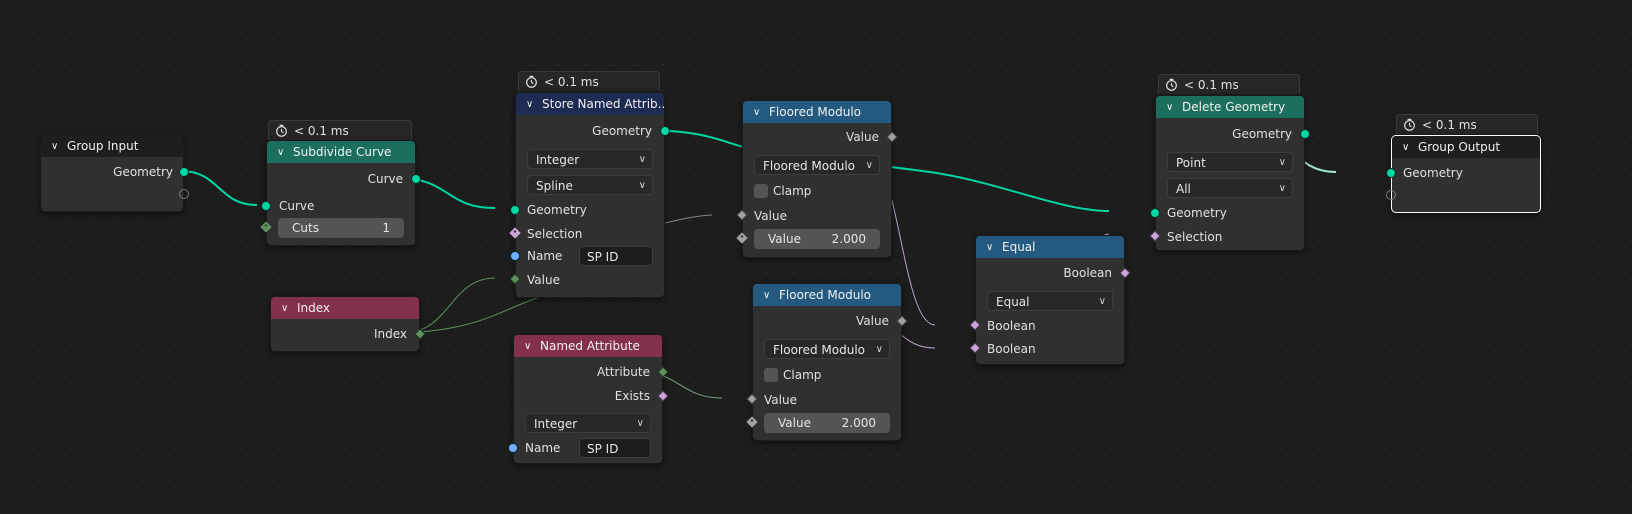 This screenshot has width=1632, height=514. What do you see at coordinates (114, 173) in the screenshot?
I see `node-group-input: ∨ Group Input Geometry` at bounding box center [114, 173].